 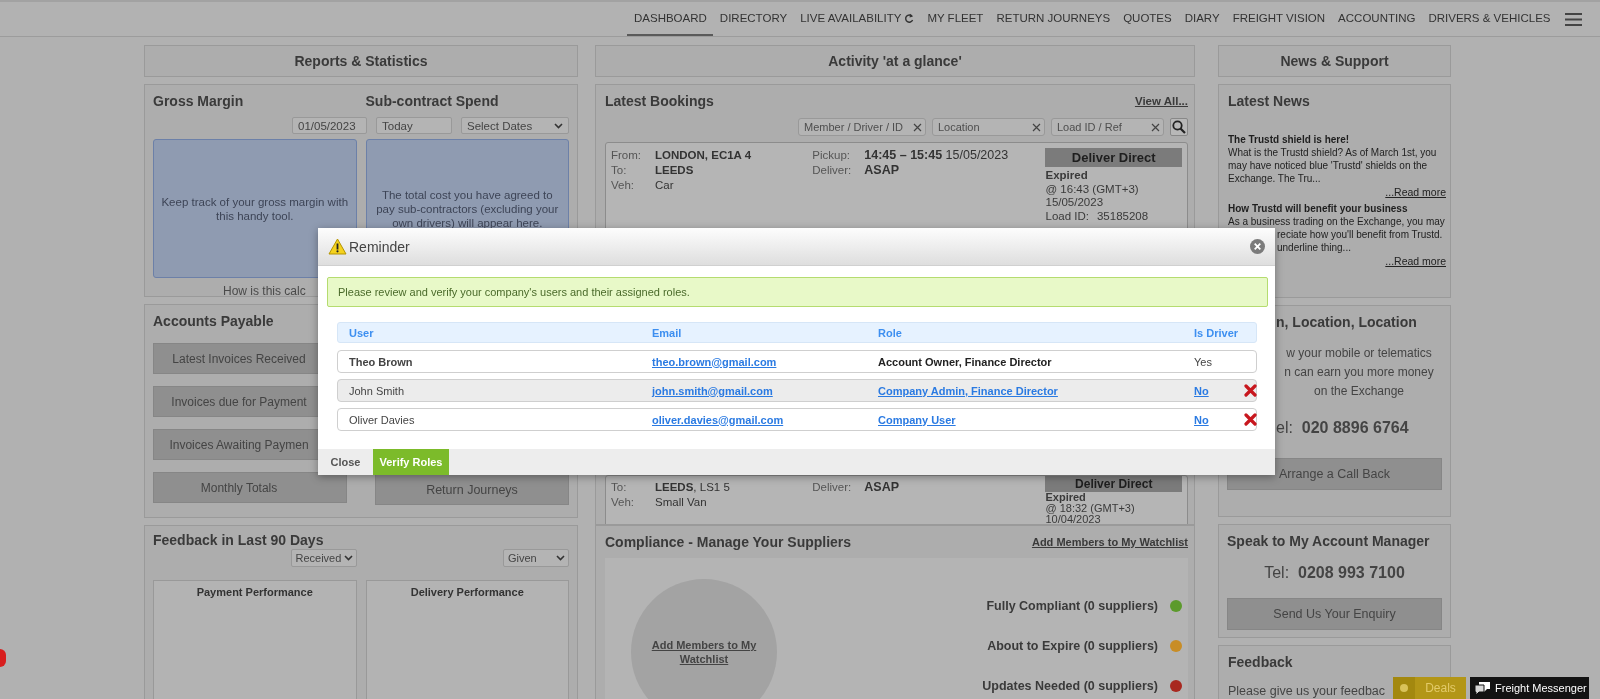 What do you see at coordinates (1072, 606) in the screenshot?
I see `status-label: Fully Compliant (0 suppliers)` at bounding box center [1072, 606].